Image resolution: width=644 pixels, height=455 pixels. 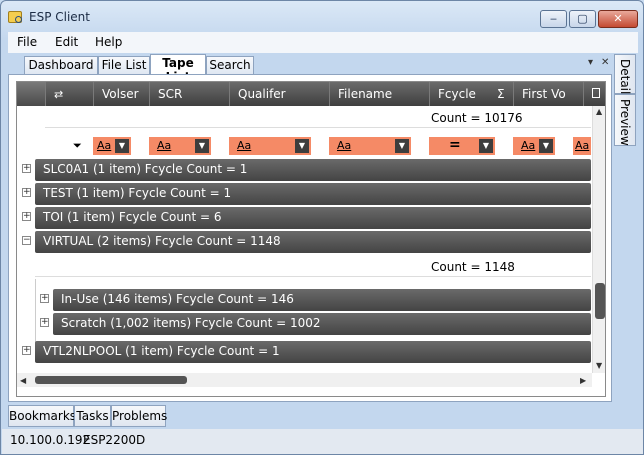 I want to click on filter-fcycle: = ▼, so click(x=462, y=146).